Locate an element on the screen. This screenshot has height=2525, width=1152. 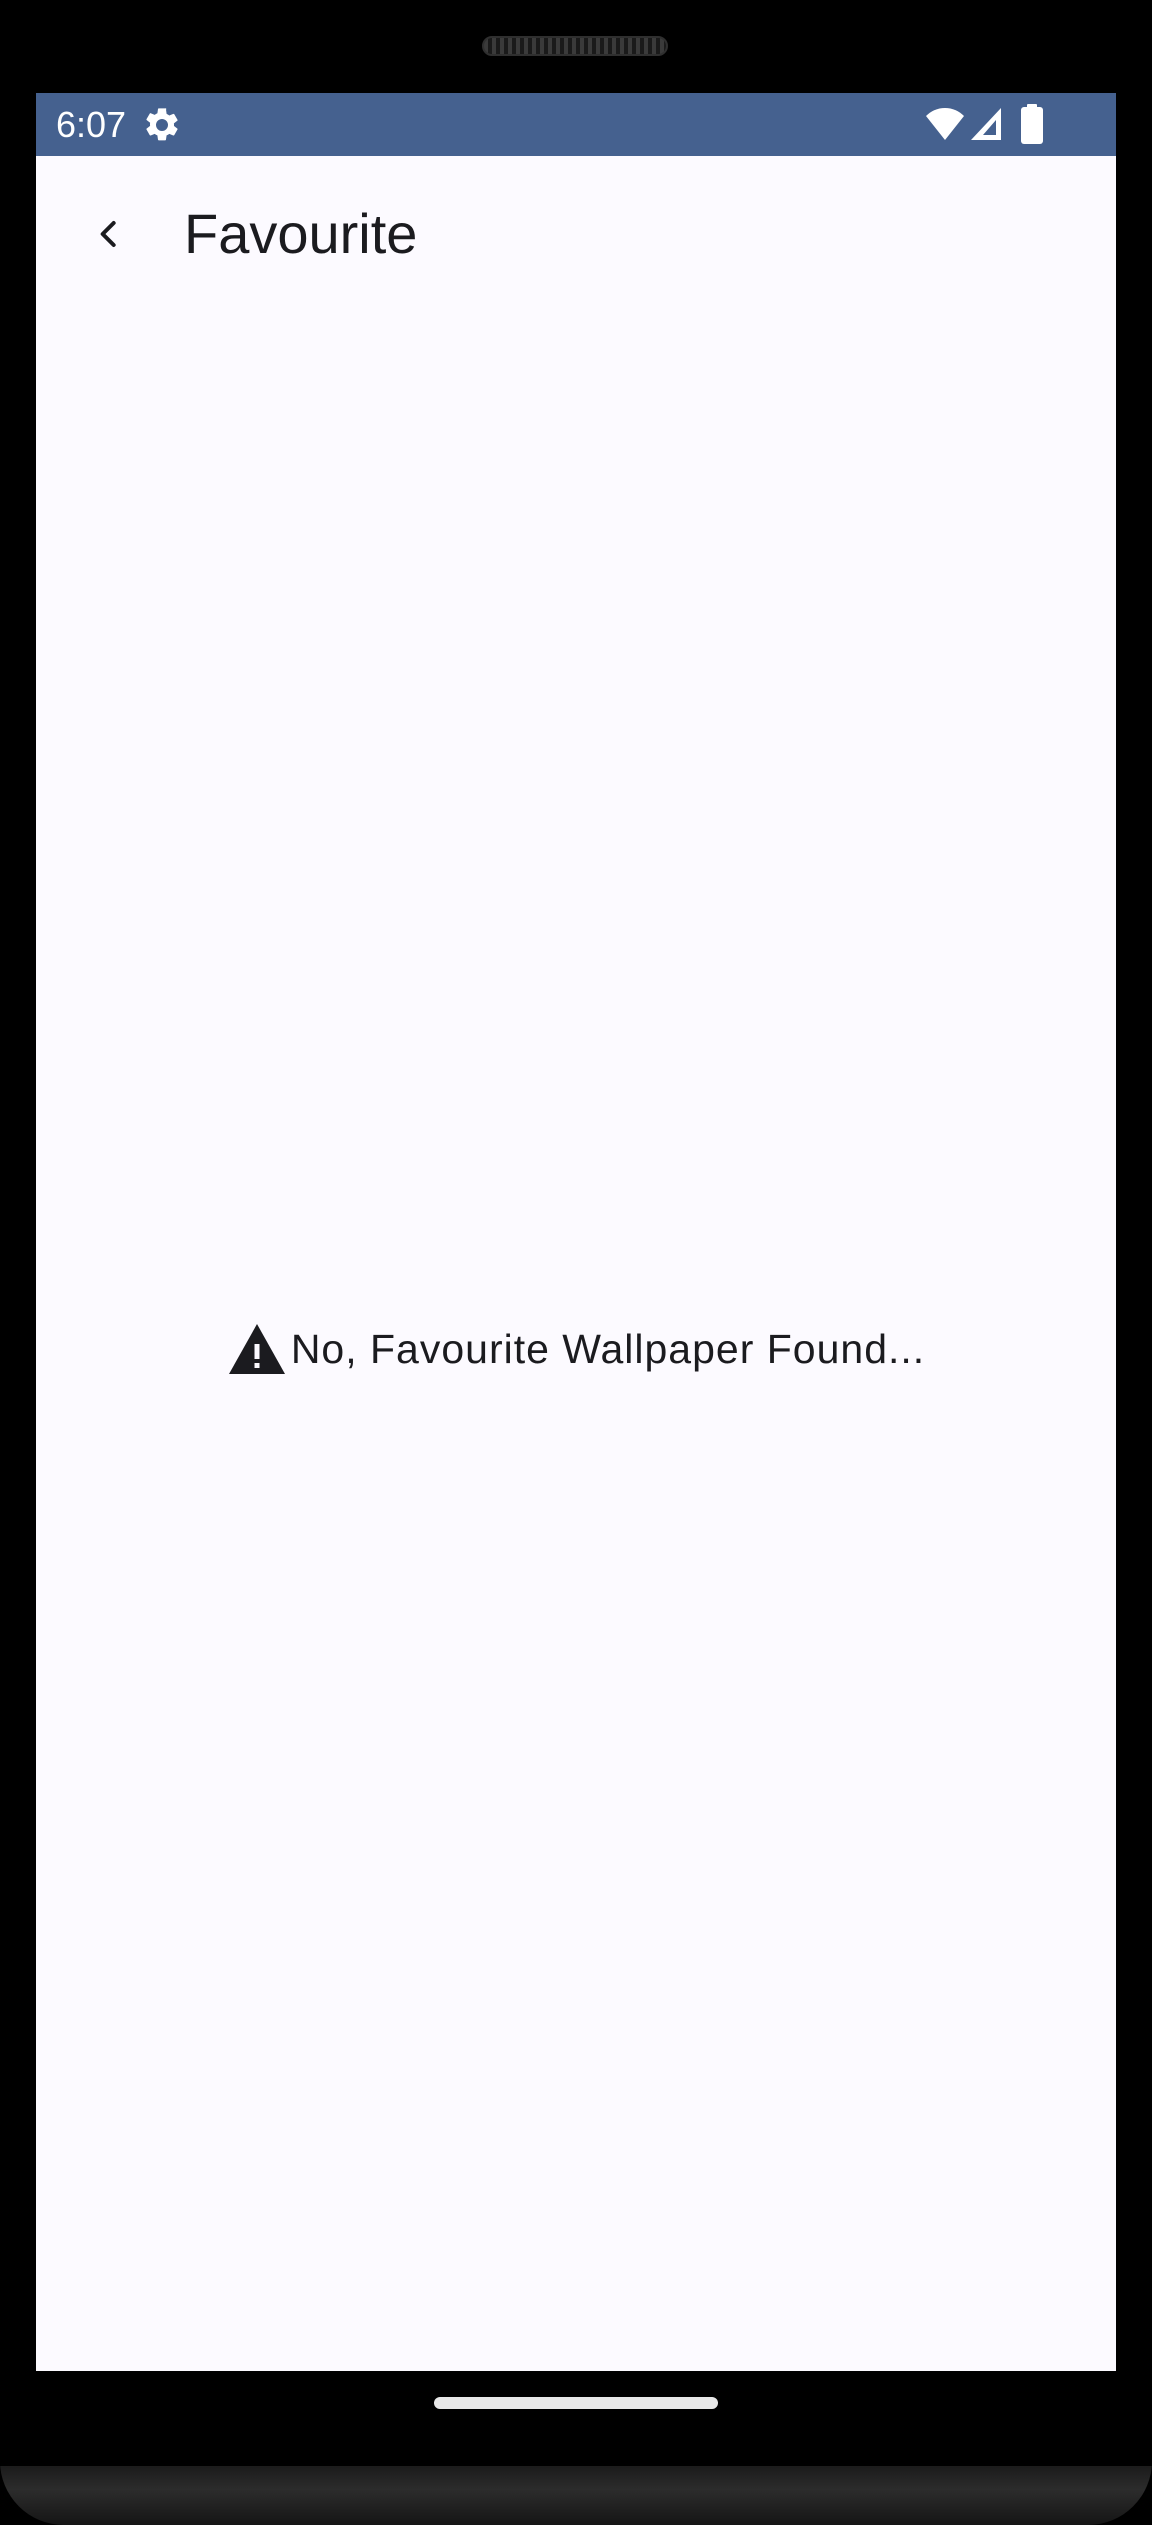
signal-icon is located at coordinates (986, 124).